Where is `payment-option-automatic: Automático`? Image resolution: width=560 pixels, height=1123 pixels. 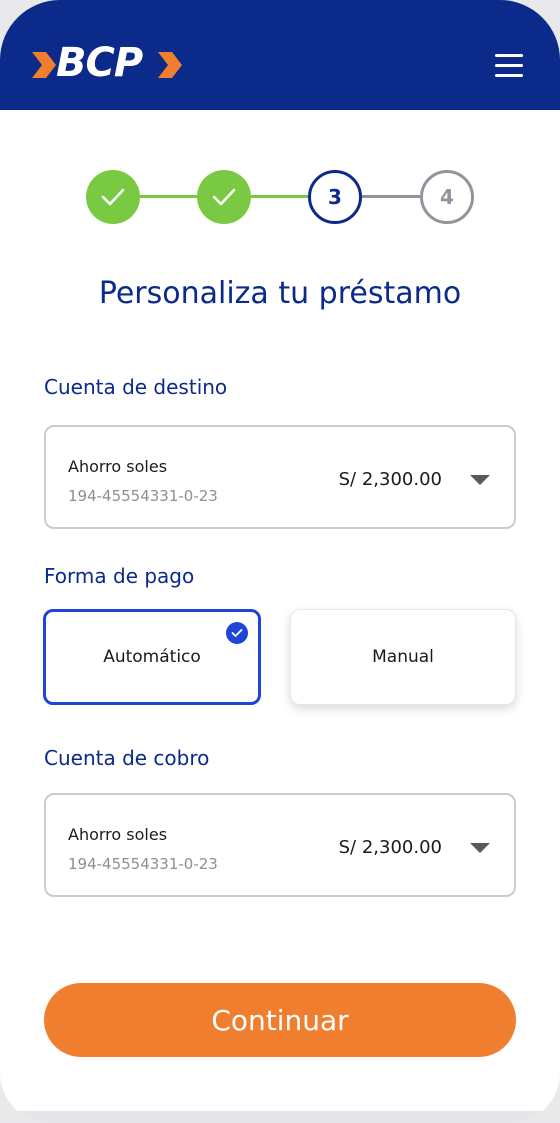 payment-option-automatic: Automático is located at coordinates (152, 657).